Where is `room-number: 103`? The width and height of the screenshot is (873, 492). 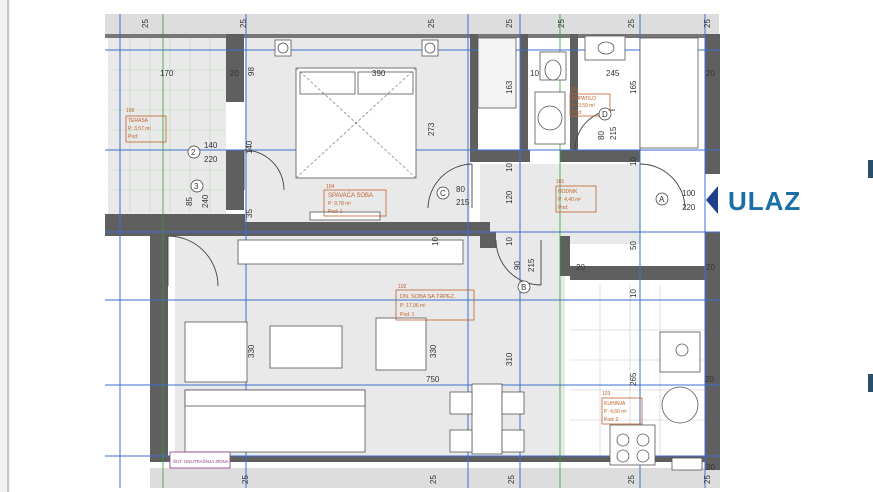
room-number: 103 is located at coordinates (606, 394).